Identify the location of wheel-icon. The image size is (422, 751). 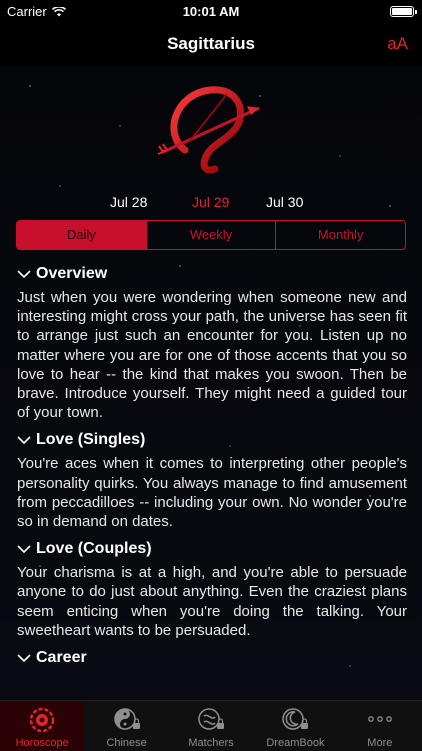
(42, 720).